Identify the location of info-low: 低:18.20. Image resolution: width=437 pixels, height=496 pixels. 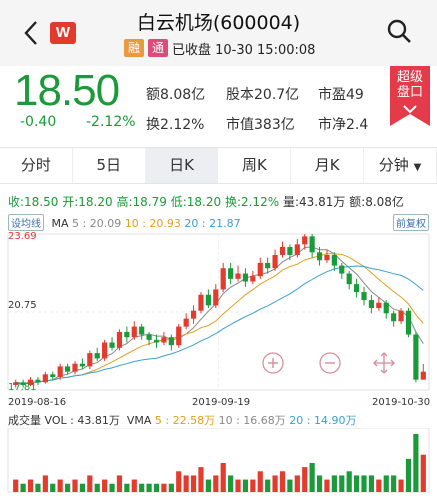
(196, 202).